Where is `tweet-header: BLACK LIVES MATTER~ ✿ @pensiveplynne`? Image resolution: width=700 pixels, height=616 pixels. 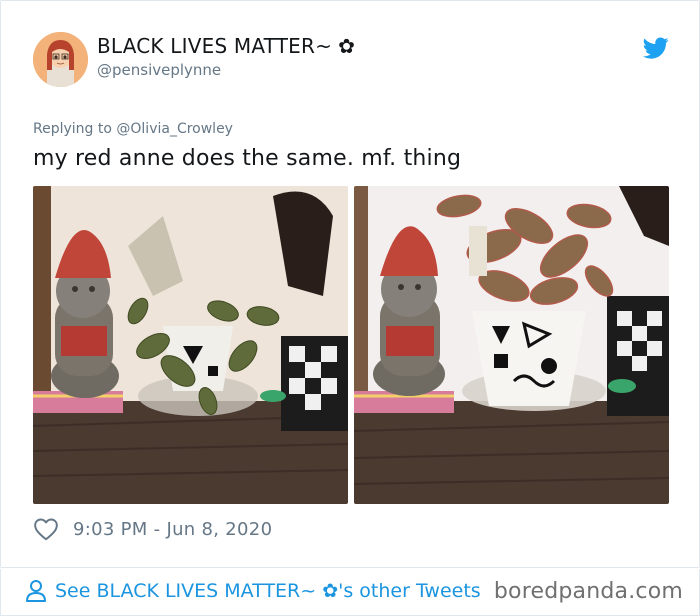 tweet-header: BLACK LIVES MATTER~ ✿ @pensiveplynne is located at coordinates (353, 60).